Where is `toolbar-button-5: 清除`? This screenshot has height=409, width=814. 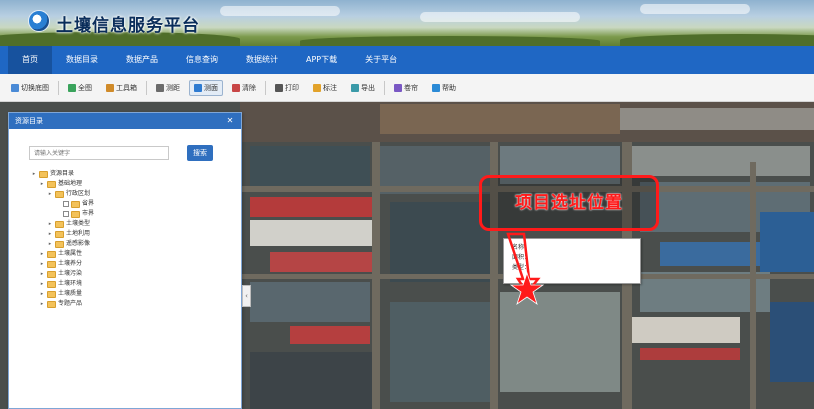
toolbar-button-5: 清除 is located at coordinates (244, 88).